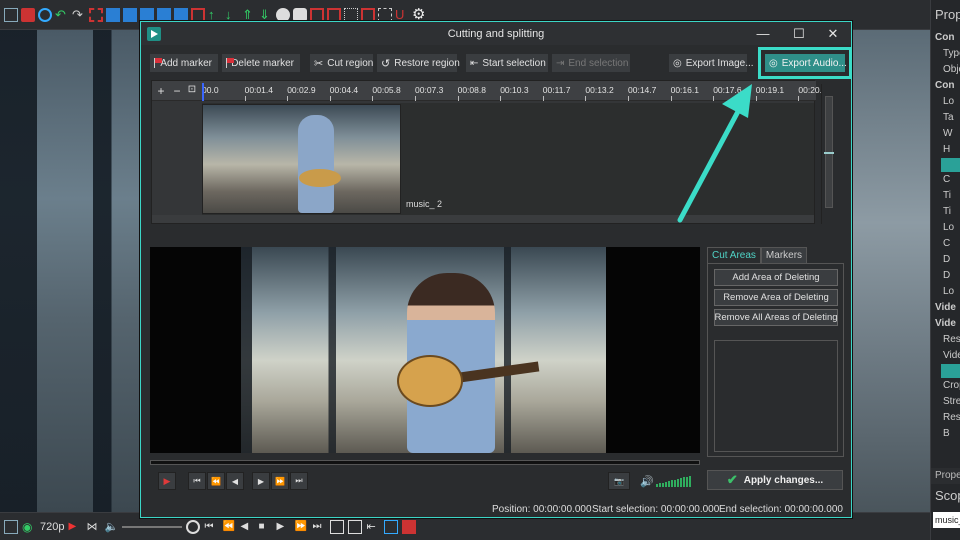  What do you see at coordinates (776, 277) in the screenshot?
I see `add-area-button: Add Area of Deleting` at bounding box center [776, 277].